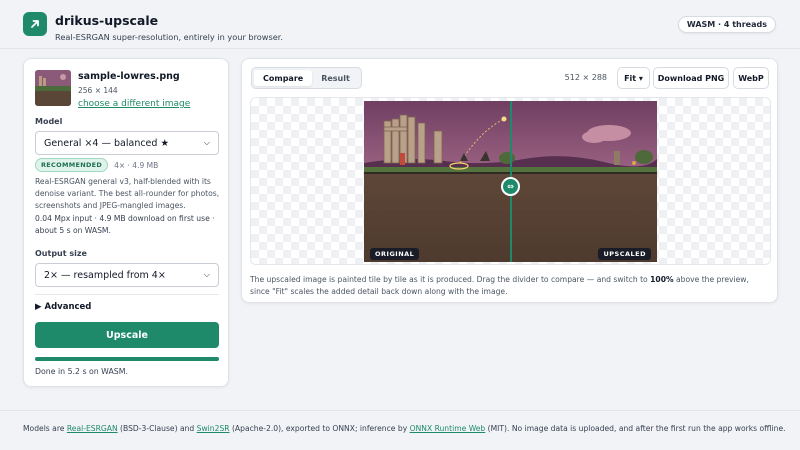 The height and width of the screenshot is (450, 800). I want to click on upscaled-tag: UPSCALED, so click(624, 254).